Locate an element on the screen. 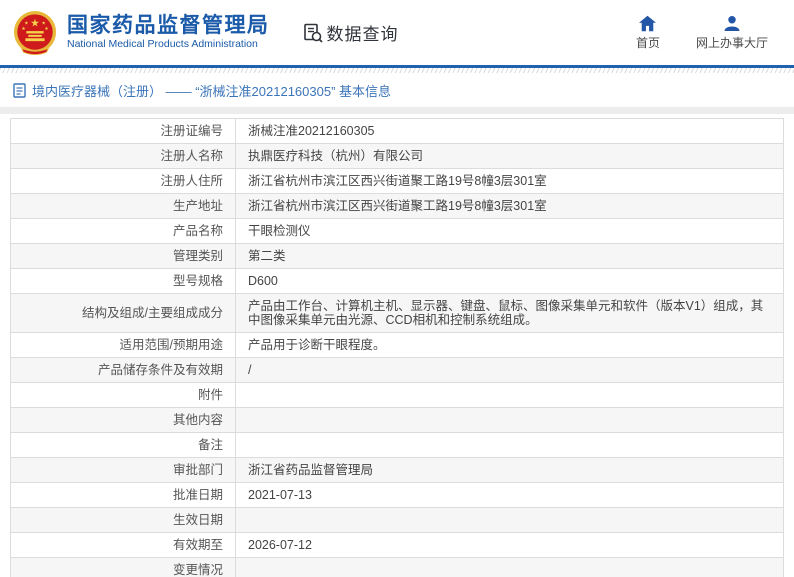 The height and width of the screenshot is (577, 794). row-value: 执鼎医疗科技（杭州）有限公司 is located at coordinates (509, 156).